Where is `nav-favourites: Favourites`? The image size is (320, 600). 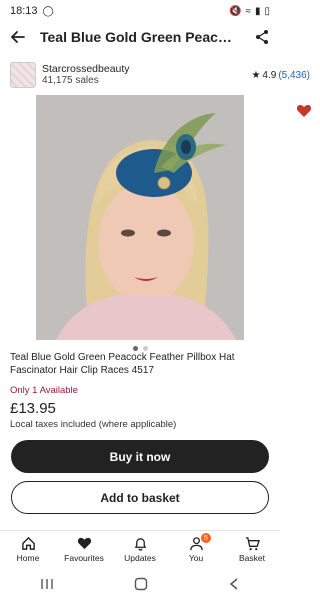 nav-favourites: Favourites is located at coordinates (84, 549).